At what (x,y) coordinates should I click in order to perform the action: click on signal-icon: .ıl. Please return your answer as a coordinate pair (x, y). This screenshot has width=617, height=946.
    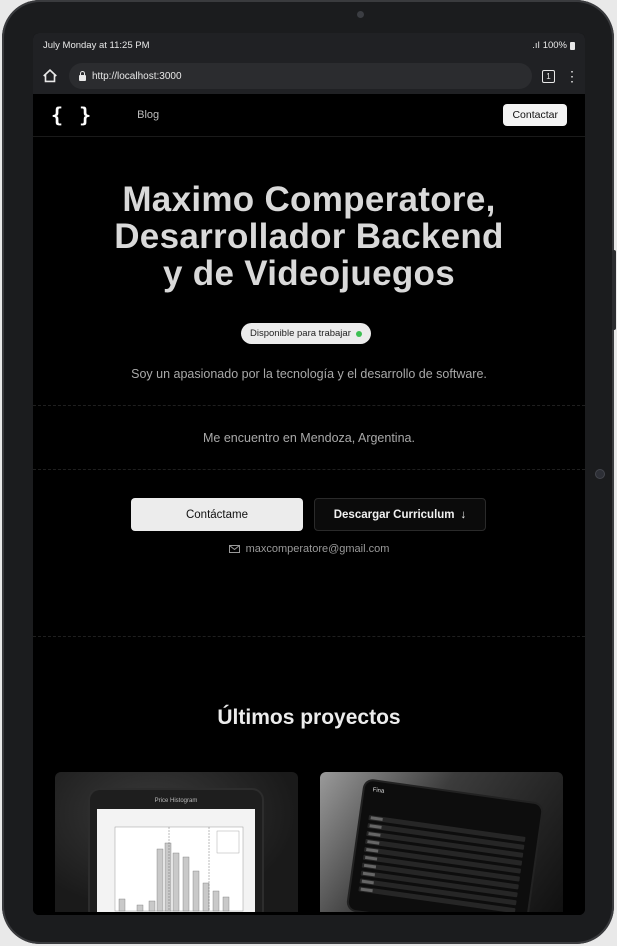
    Looking at the image, I should click on (536, 45).